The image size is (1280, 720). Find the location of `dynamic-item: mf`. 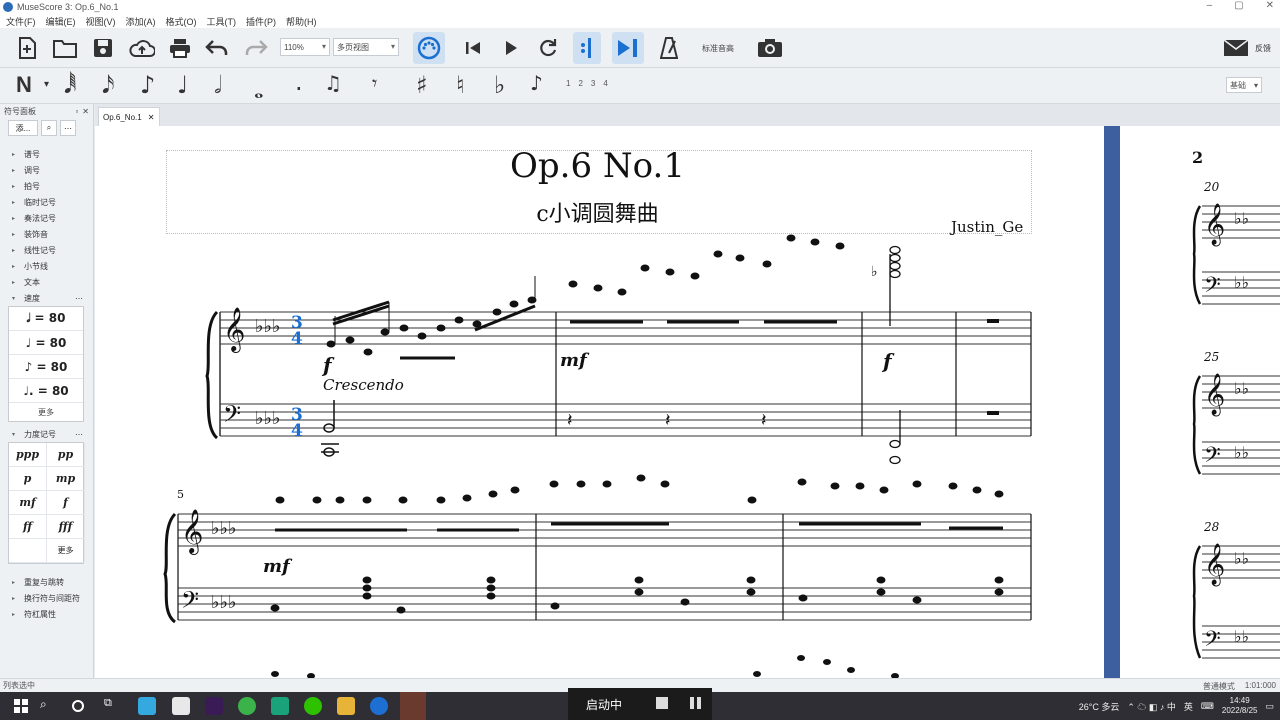

dynamic-item: mf is located at coordinates (28, 503).